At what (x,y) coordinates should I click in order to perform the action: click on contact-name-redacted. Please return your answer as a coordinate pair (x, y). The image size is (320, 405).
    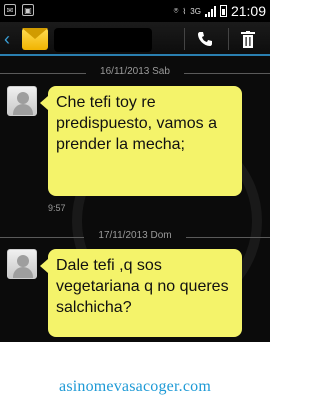
    Looking at the image, I should click on (103, 40).